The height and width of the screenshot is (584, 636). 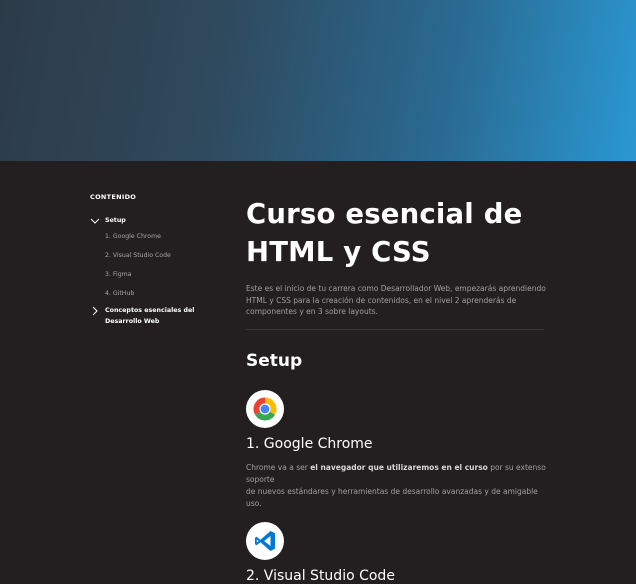 What do you see at coordinates (312, 311) in the screenshot?
I see `intro-line: componentes y en 3 sobre layouts.` at bounding box center [312, 311].